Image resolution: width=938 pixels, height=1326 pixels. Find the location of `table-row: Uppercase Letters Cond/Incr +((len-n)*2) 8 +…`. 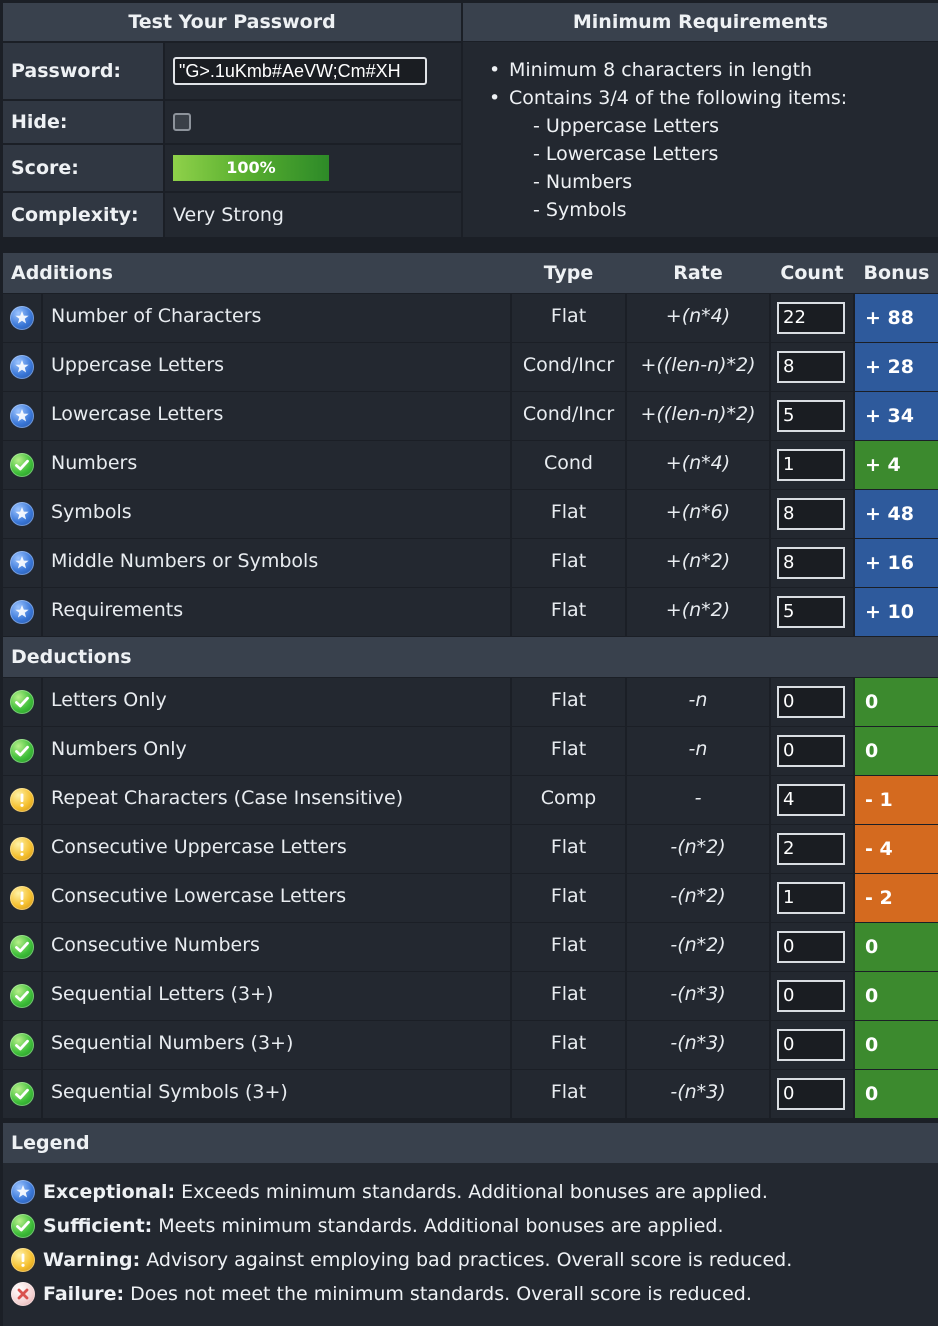

table-row: Uppercase Letters Cond/Incr +((len-n)*2) 8 +… is located at coordinates (470, 367).